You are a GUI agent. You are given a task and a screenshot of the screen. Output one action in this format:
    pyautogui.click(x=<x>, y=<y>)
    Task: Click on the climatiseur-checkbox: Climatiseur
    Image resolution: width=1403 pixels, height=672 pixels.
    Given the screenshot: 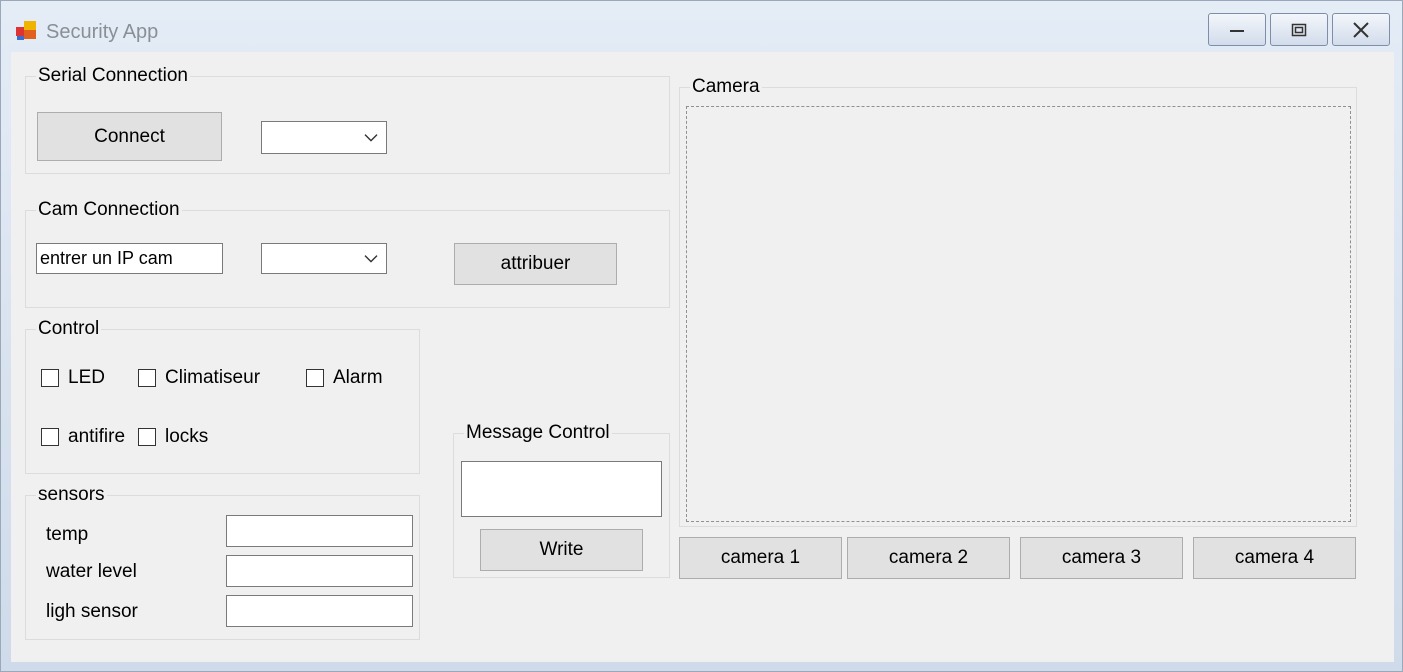 What is the action you would take?
    pyautogui.click(x=199, y=378)
    